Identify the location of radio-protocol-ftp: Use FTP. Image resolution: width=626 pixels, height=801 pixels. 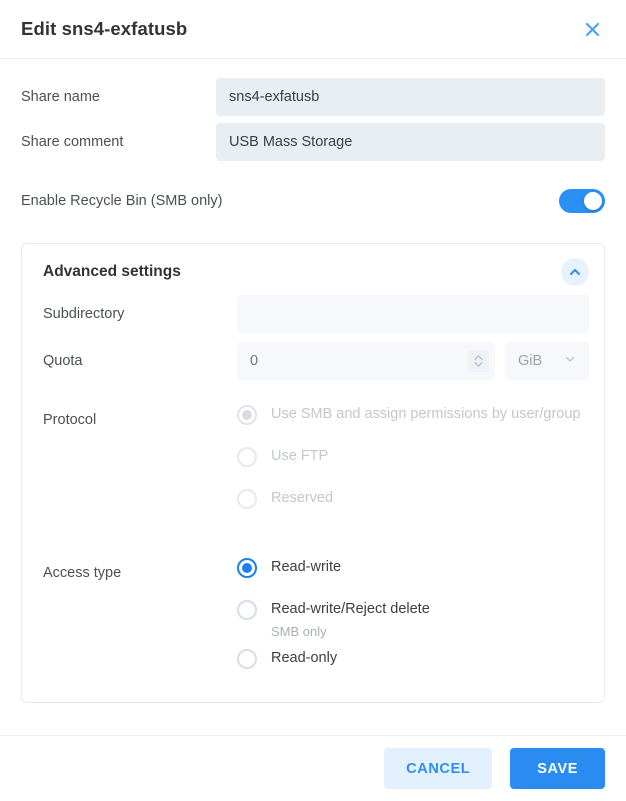
(413, 461).